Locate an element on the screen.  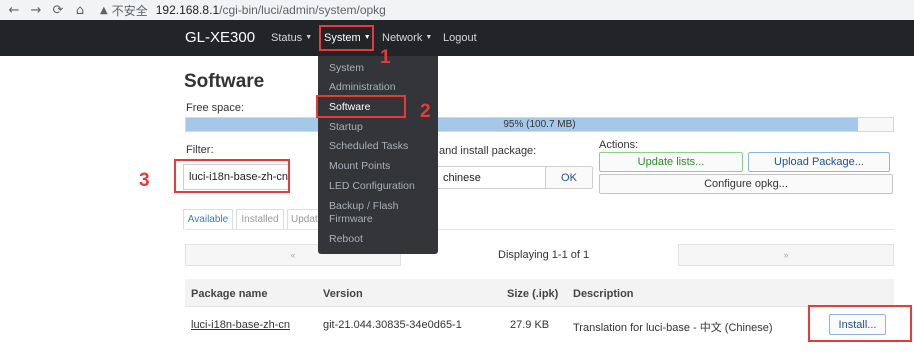
free-space-label: Free space: is located at coordinates (215, 108).